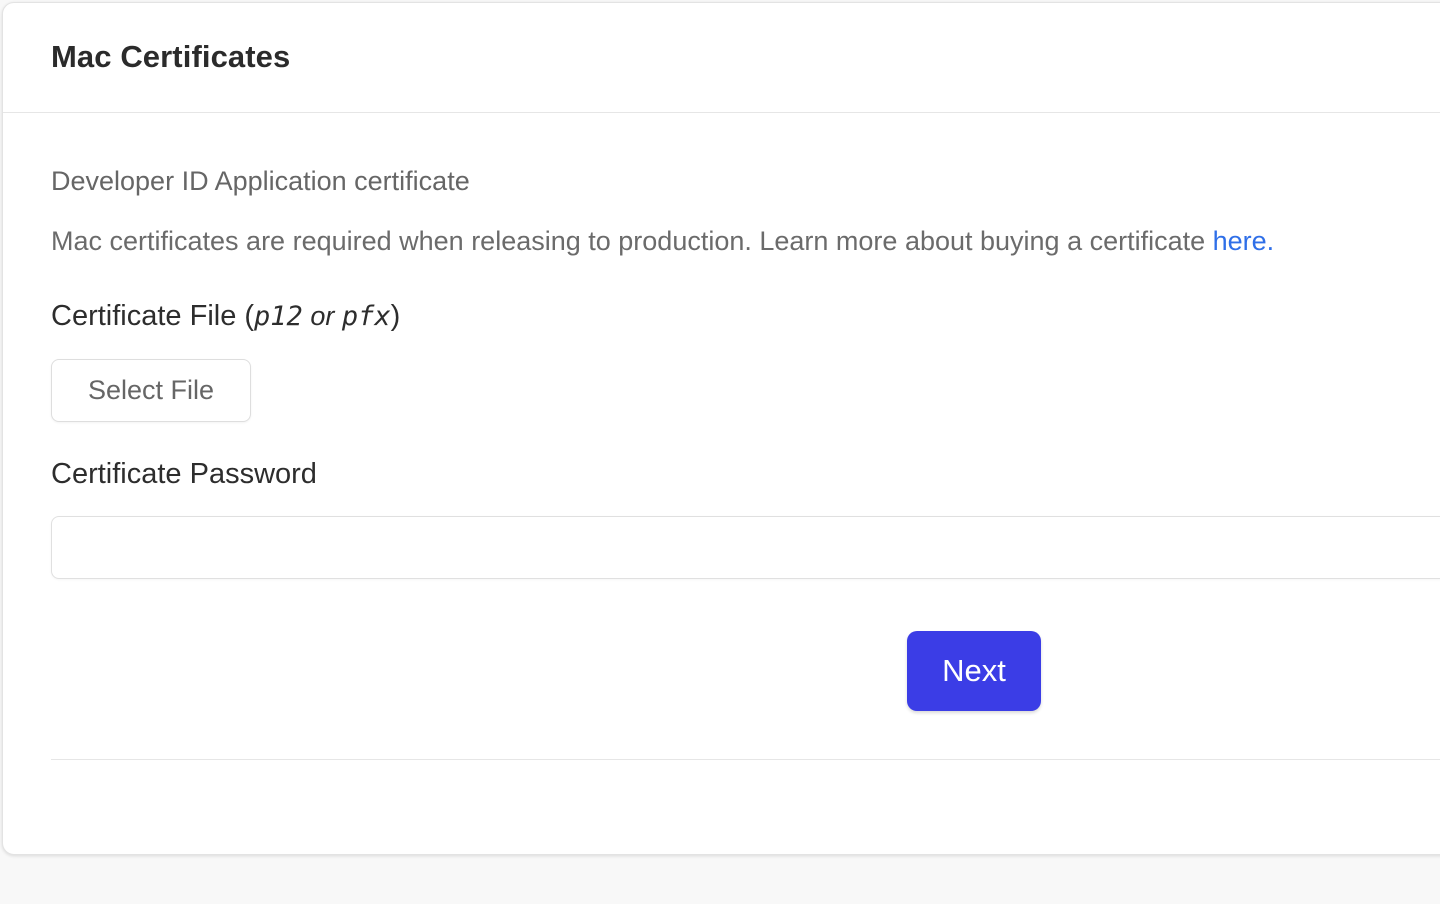  What do you see at coordinates (366, 316) in the screenshot?
I see `file-ext-pfx: pfx` at bounding box center [366, 316].